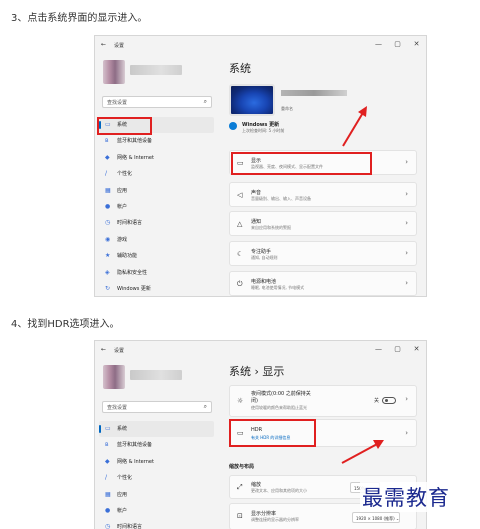 This screenshot has width=480, height=529. I want to click on highlight-box-display, so click(301, 163).